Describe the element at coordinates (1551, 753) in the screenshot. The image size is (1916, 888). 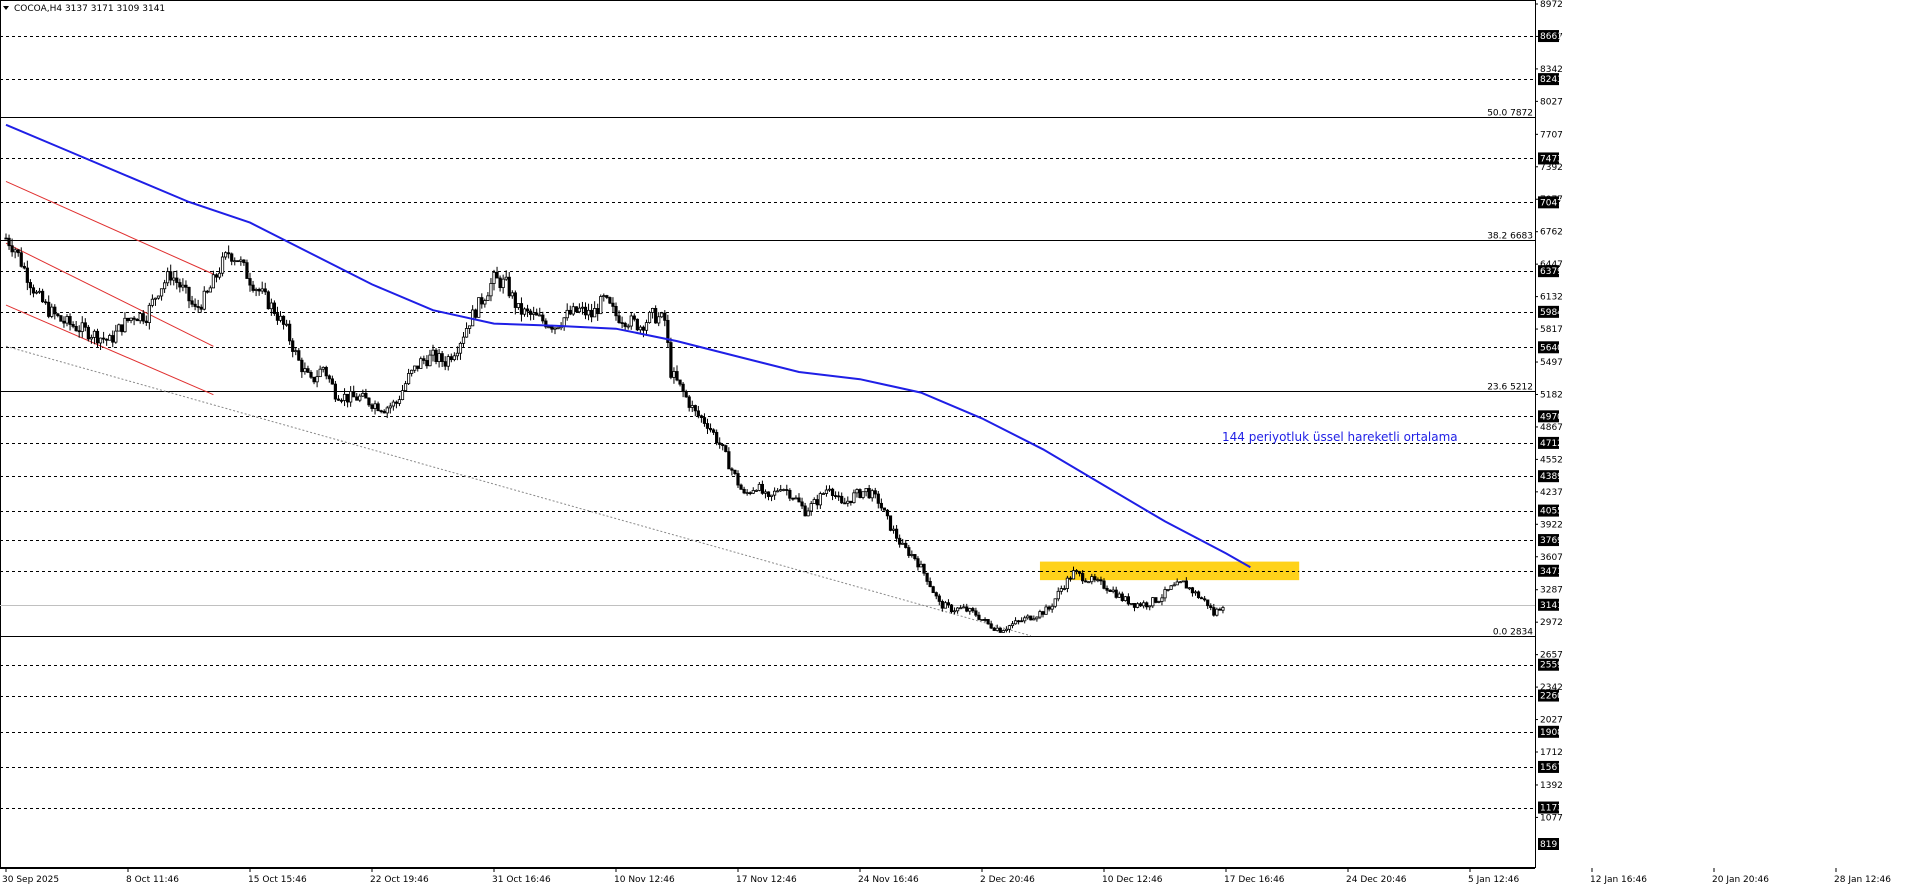
I see `price-tick-label: 1712` at that location.